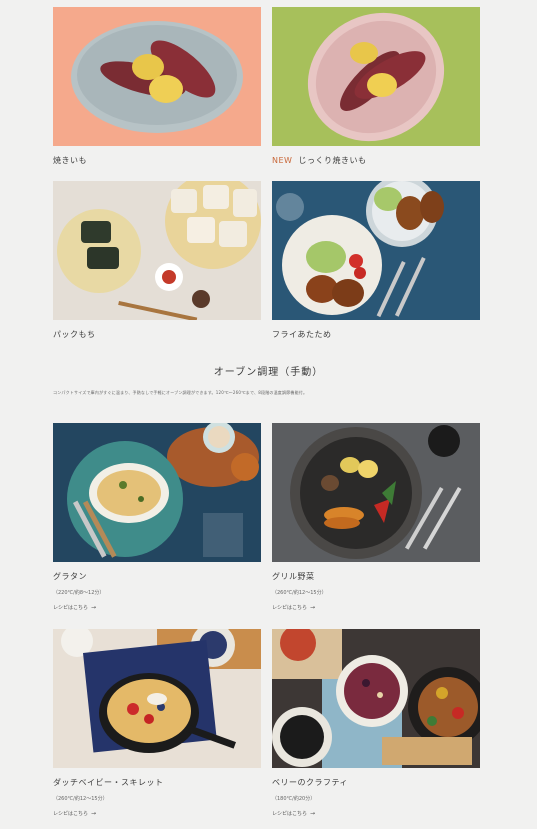  I want to click on card-detail: （220℃/約8〜12分）, so click(79, 593).